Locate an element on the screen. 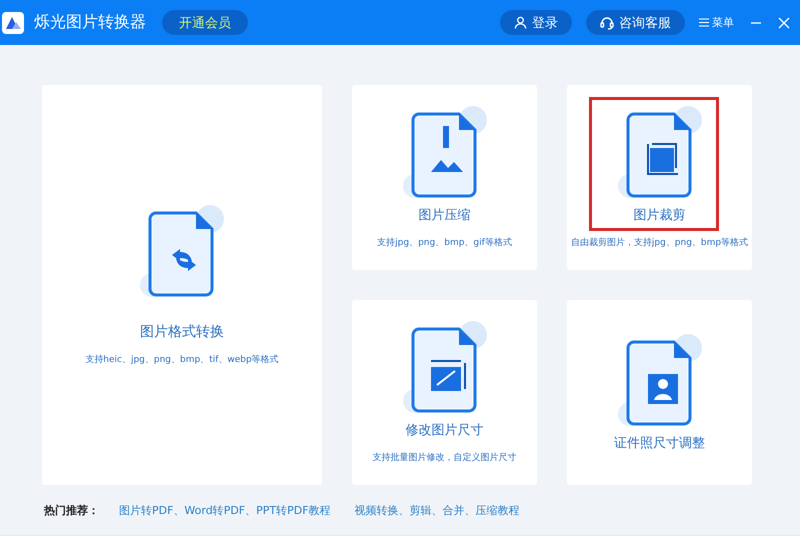 The width and height of the screenshot is (800, 550). tool-description: 自由裁剪图片，支持jpg、png、bmp等格式 is located at coordinates (659, 242).